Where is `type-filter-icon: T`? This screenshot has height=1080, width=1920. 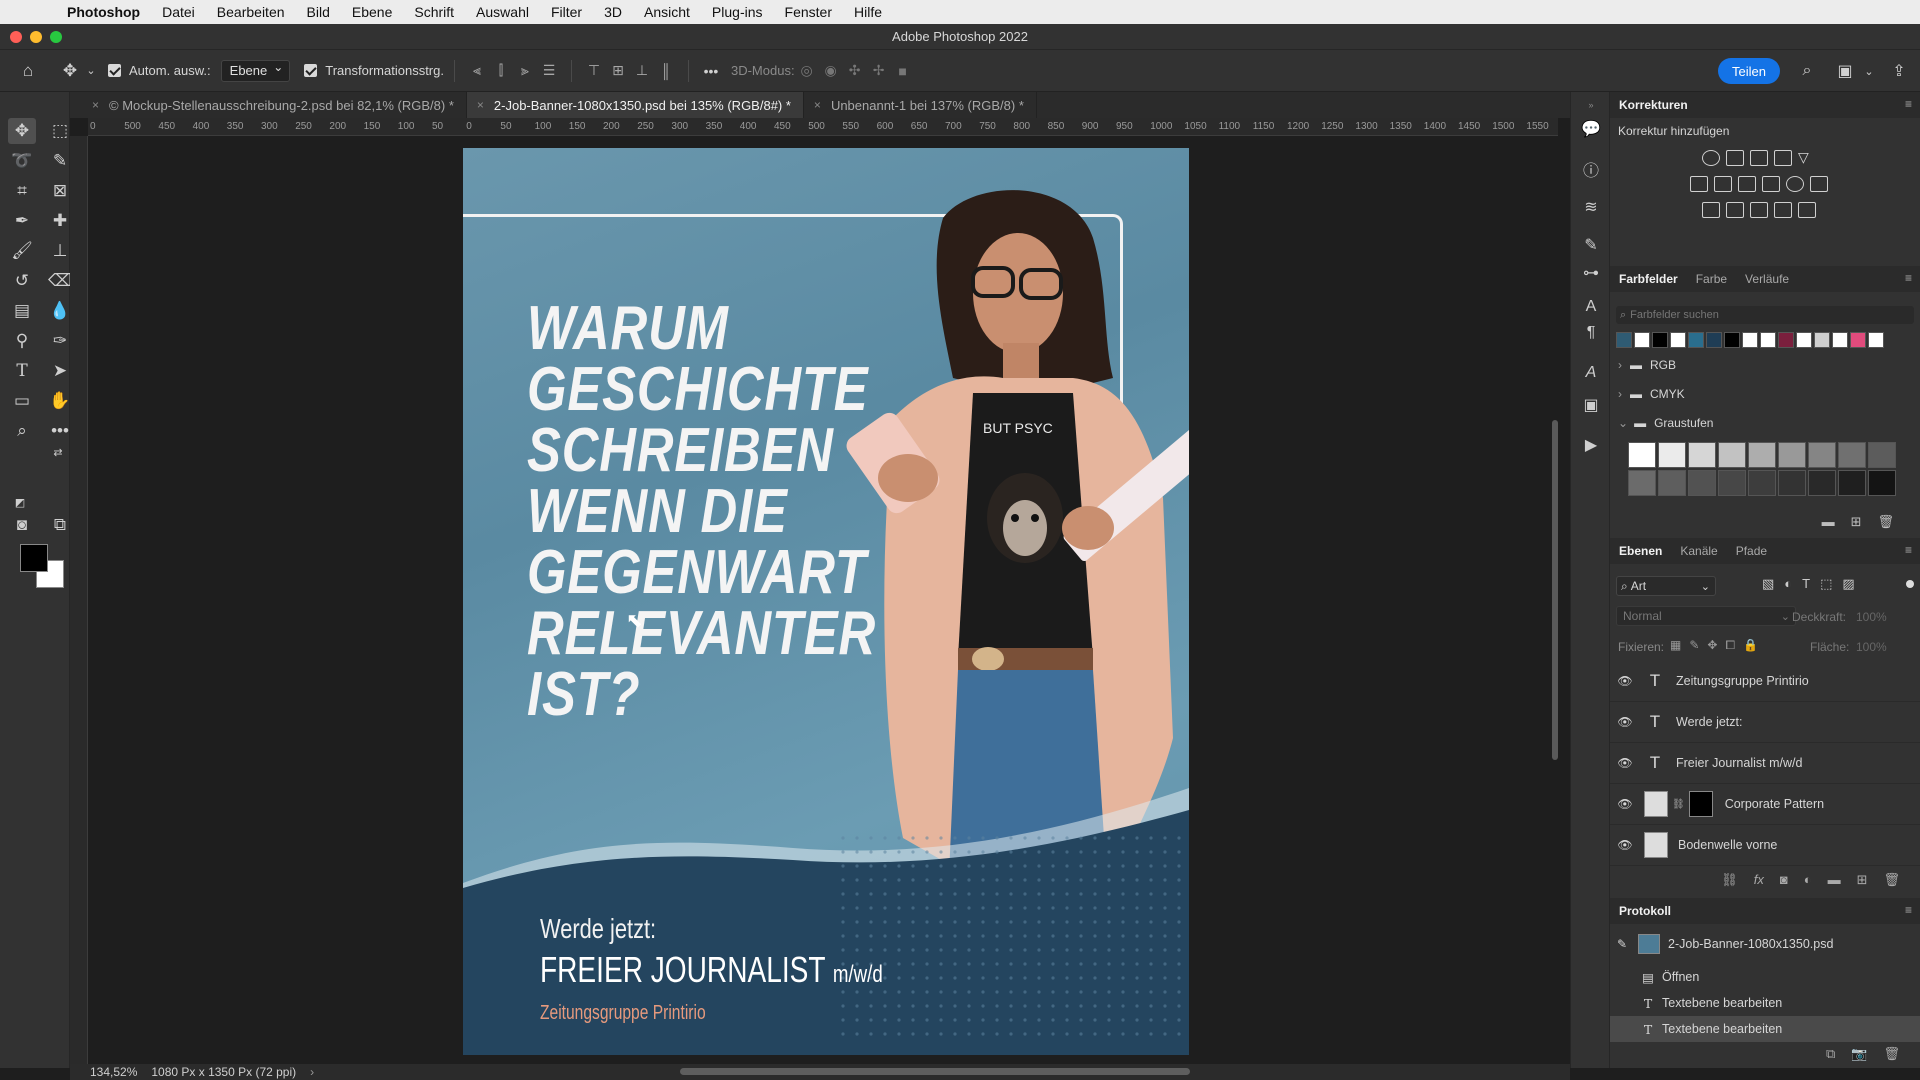 type-filter-icon: T is located at coordinates (1806, 584).